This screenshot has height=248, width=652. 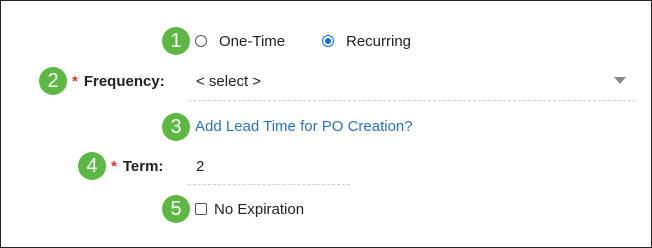 I want to click on step-badge-5: 5, so click(x=176, y=209).